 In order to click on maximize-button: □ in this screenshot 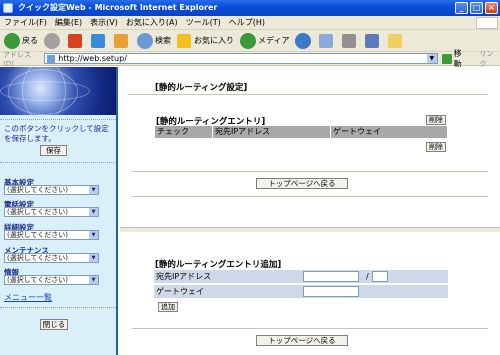, I will do `click(476, 8)`.